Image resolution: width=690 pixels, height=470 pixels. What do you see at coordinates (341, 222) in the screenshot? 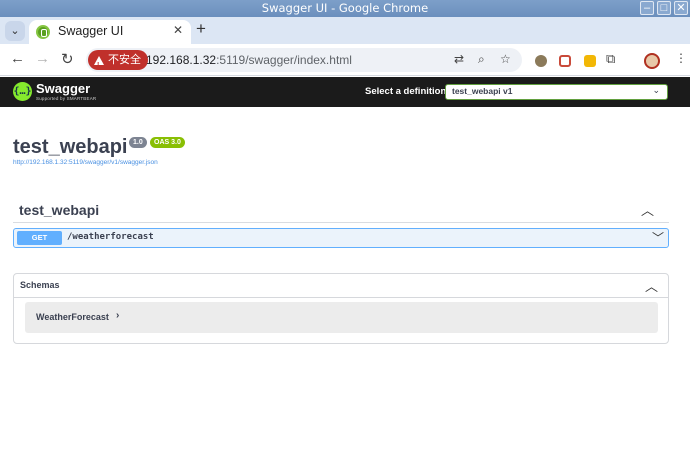
I see `divider` at bounding box center [341, 222].